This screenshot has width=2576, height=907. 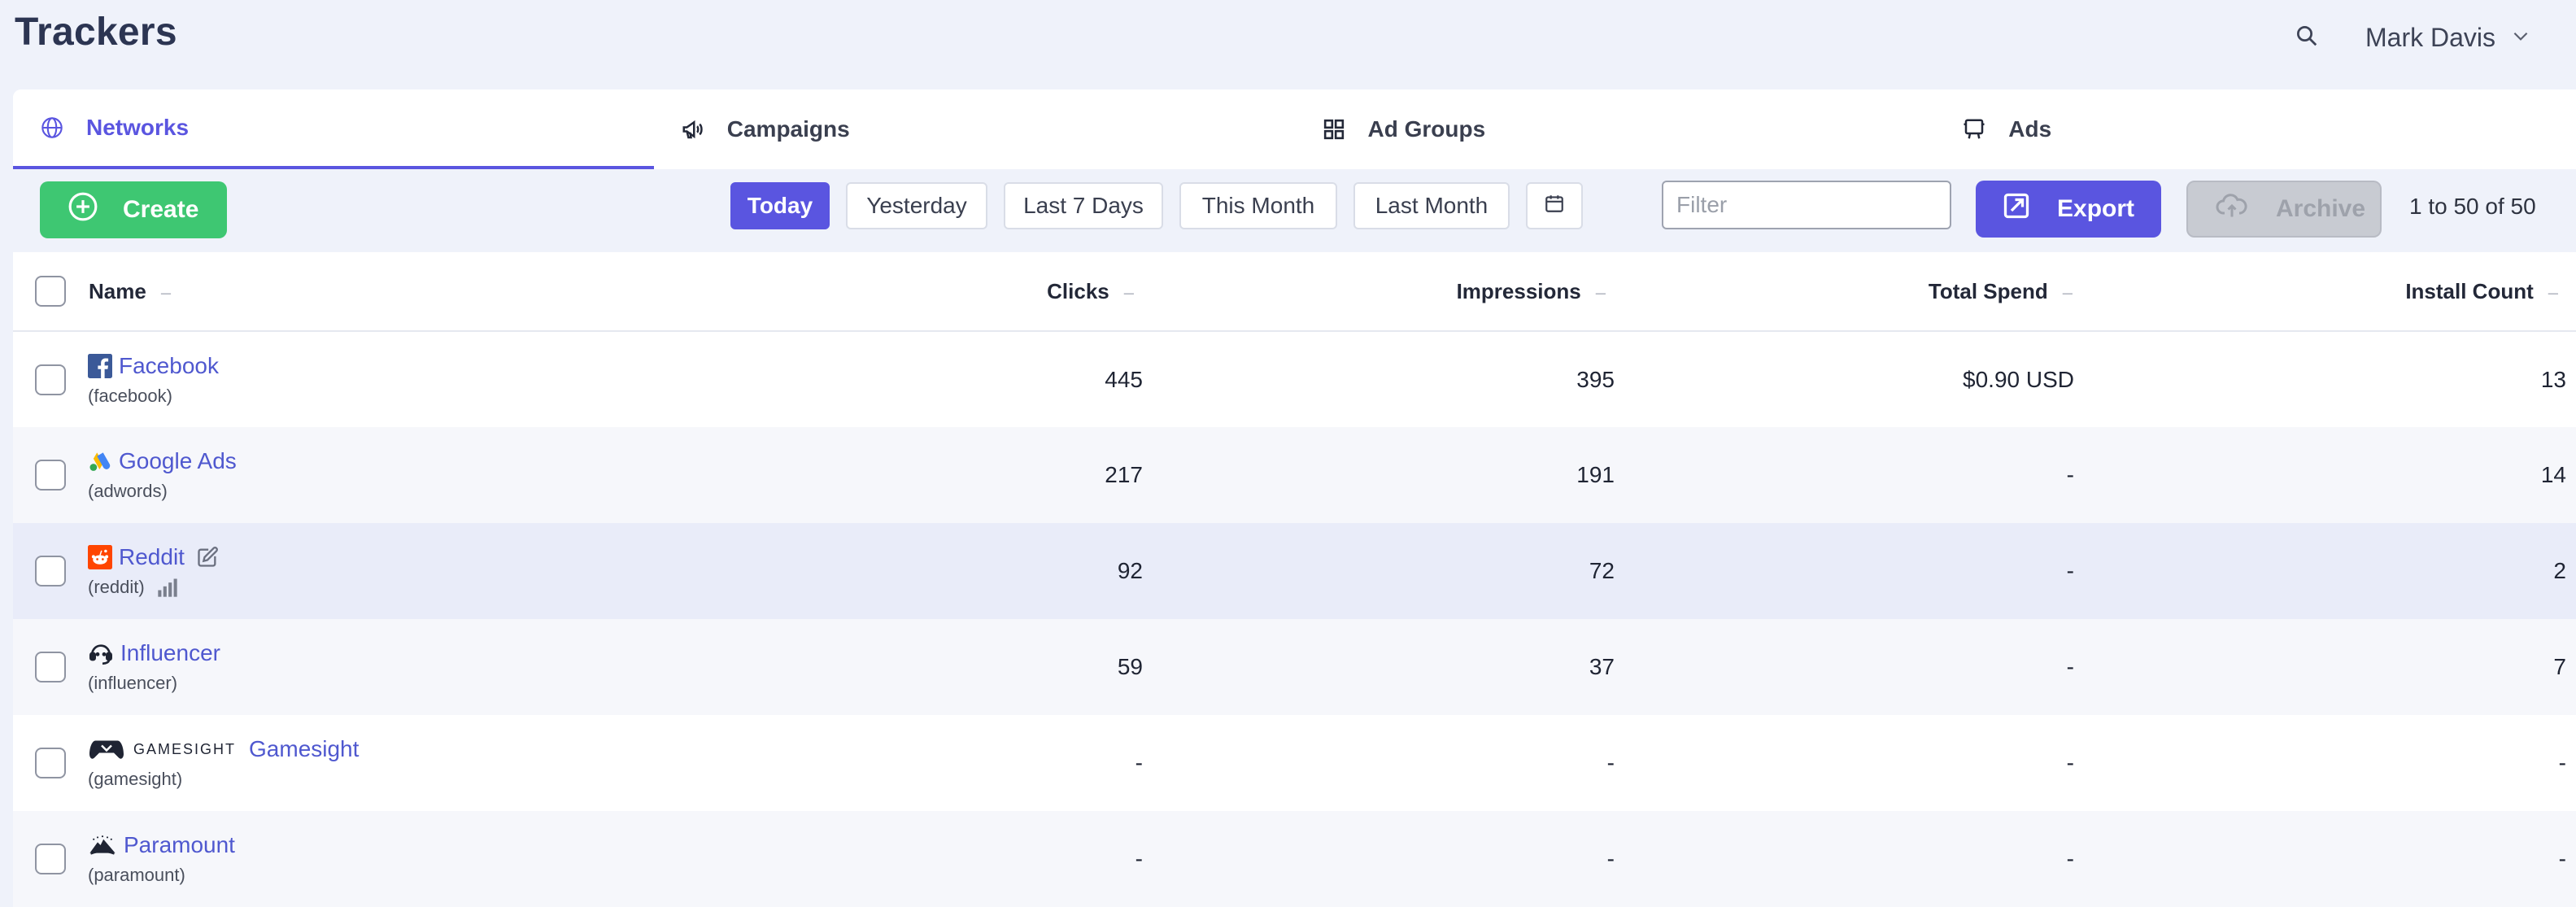 What do you see at coordinates (2016, 209) in the screenshot?
I see `export-icon` at bounding box center [2016, 209].